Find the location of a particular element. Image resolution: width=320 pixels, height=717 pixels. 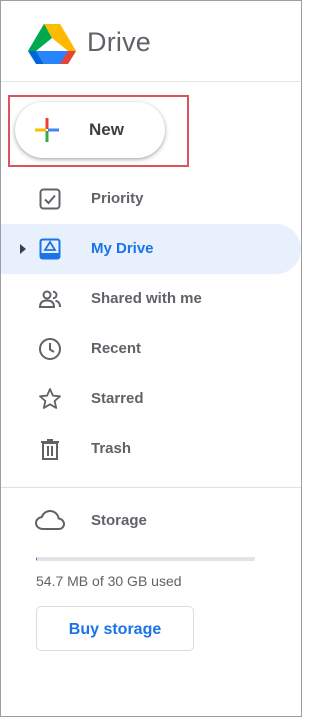

nav-item-starred: Starred is located at coordinates (151, 399).